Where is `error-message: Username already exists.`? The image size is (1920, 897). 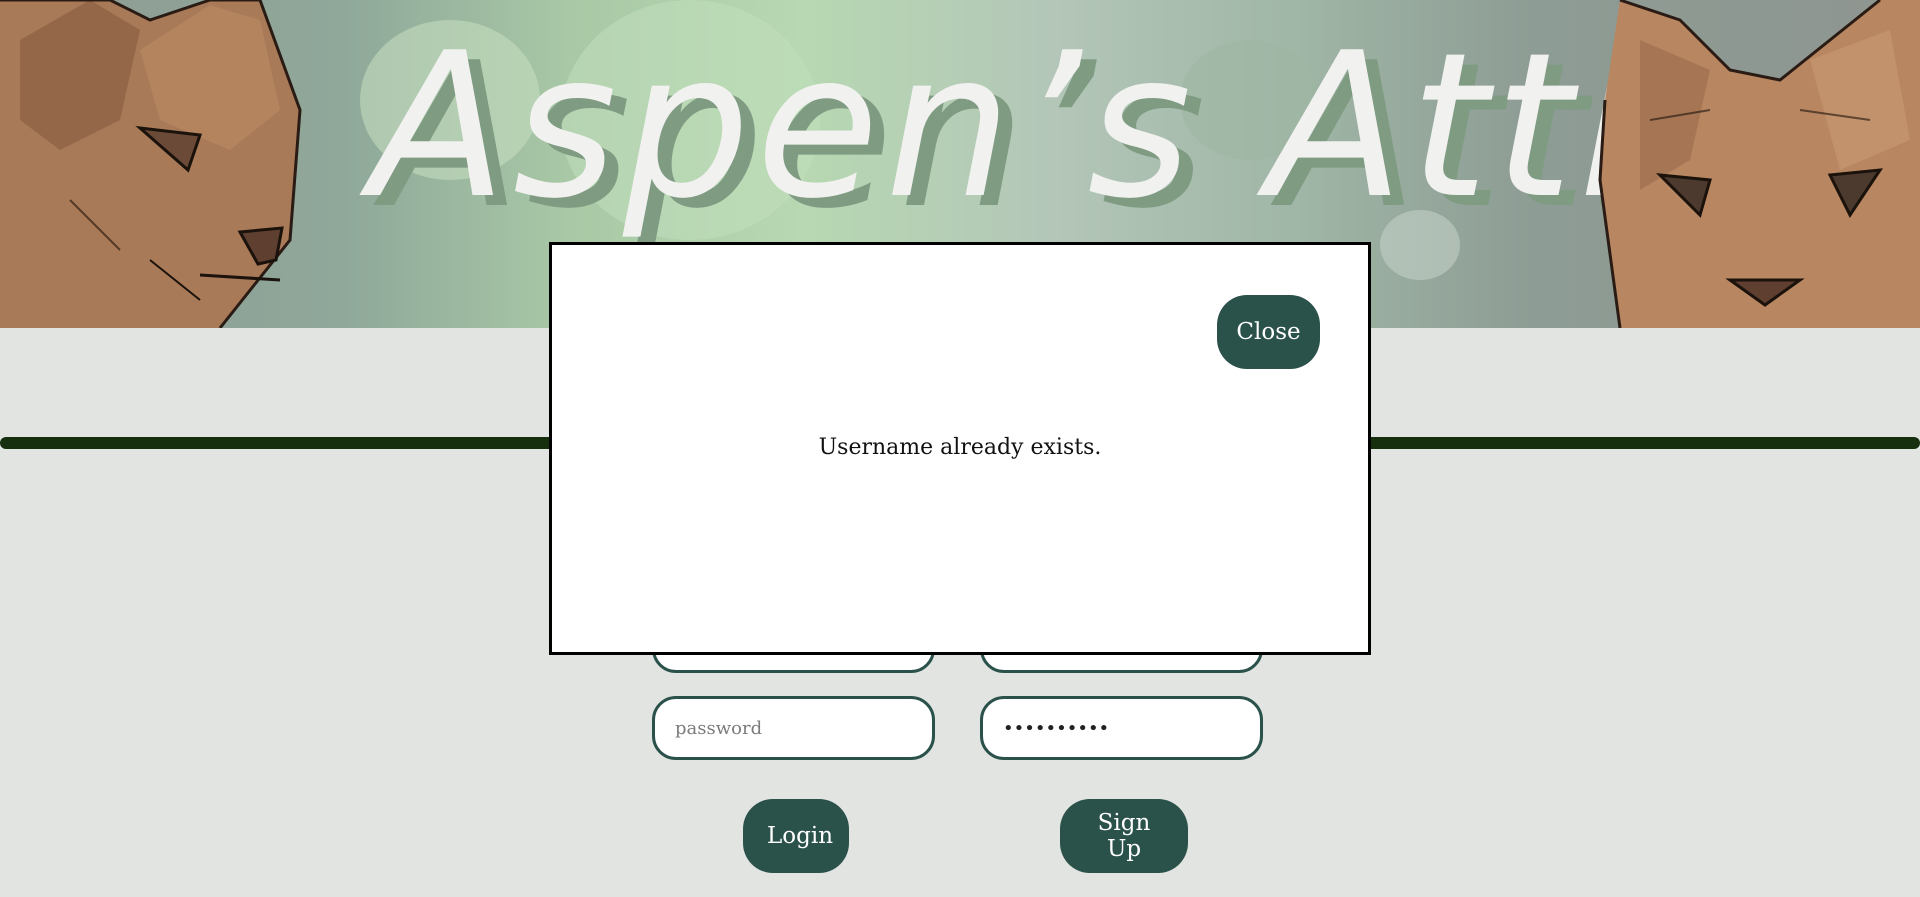 error-message: Username already exists. is located at coordinates (960, 447).